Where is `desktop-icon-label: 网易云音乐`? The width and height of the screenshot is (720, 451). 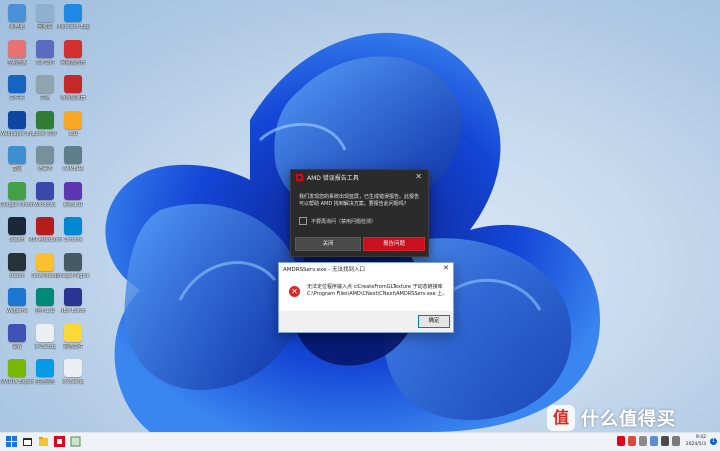
desktop-icon-label: 网易云音乐 is located at coordinates (73, 62).